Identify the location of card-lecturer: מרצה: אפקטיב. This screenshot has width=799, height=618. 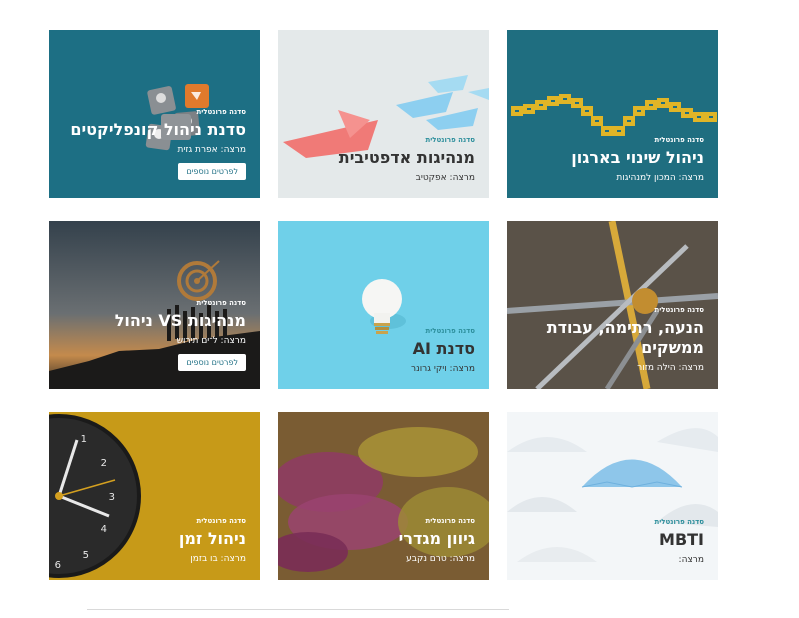
(445, 178).